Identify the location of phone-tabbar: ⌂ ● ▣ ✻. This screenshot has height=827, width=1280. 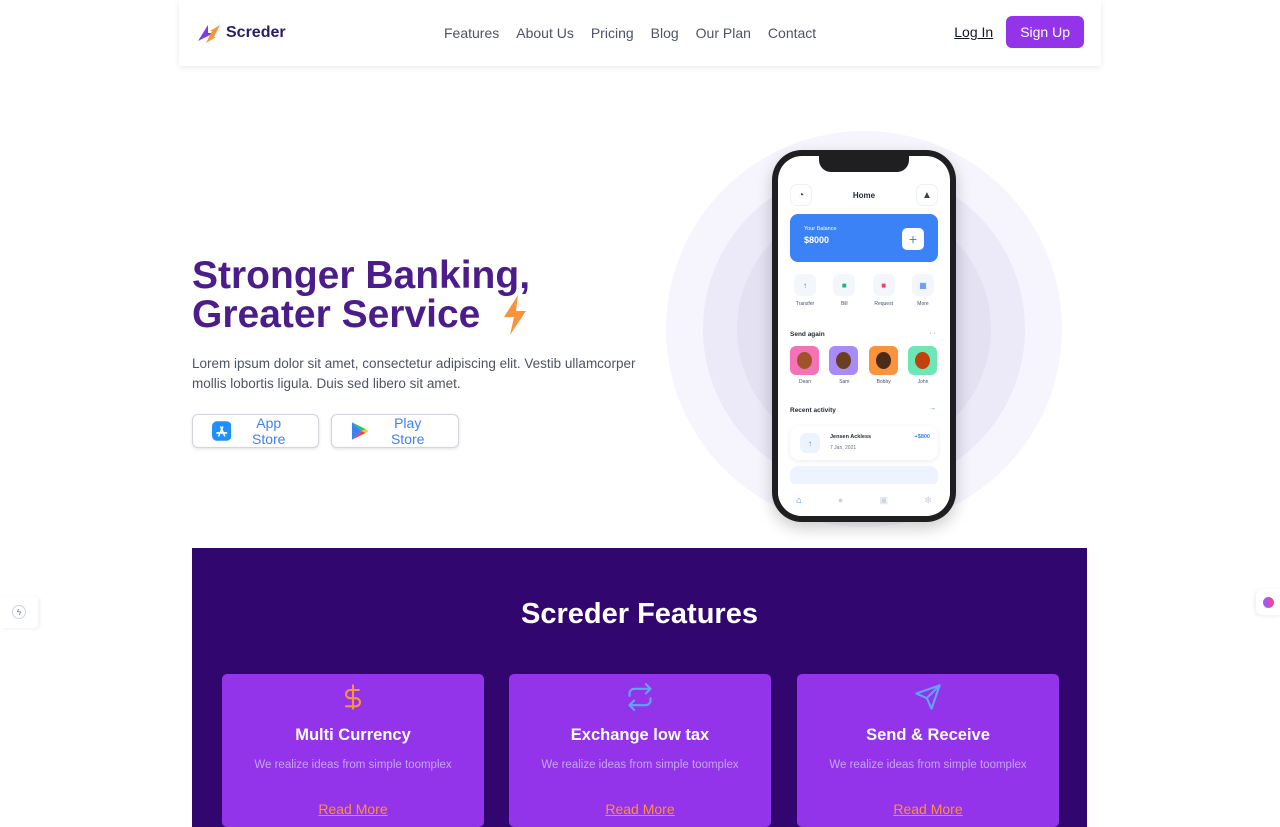
(864, 500).